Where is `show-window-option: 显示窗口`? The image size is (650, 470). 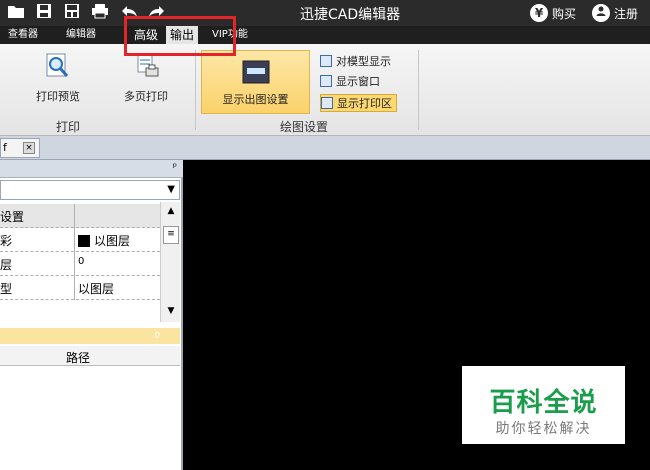
show-window-option: 显示窗口 is located at coordinates (352, 81).